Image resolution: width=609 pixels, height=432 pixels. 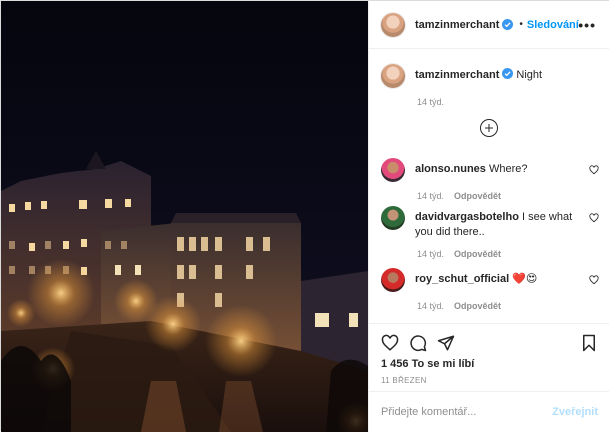 I want to click on caption-username: tamzinmerchant, so click(x=457, y=75).